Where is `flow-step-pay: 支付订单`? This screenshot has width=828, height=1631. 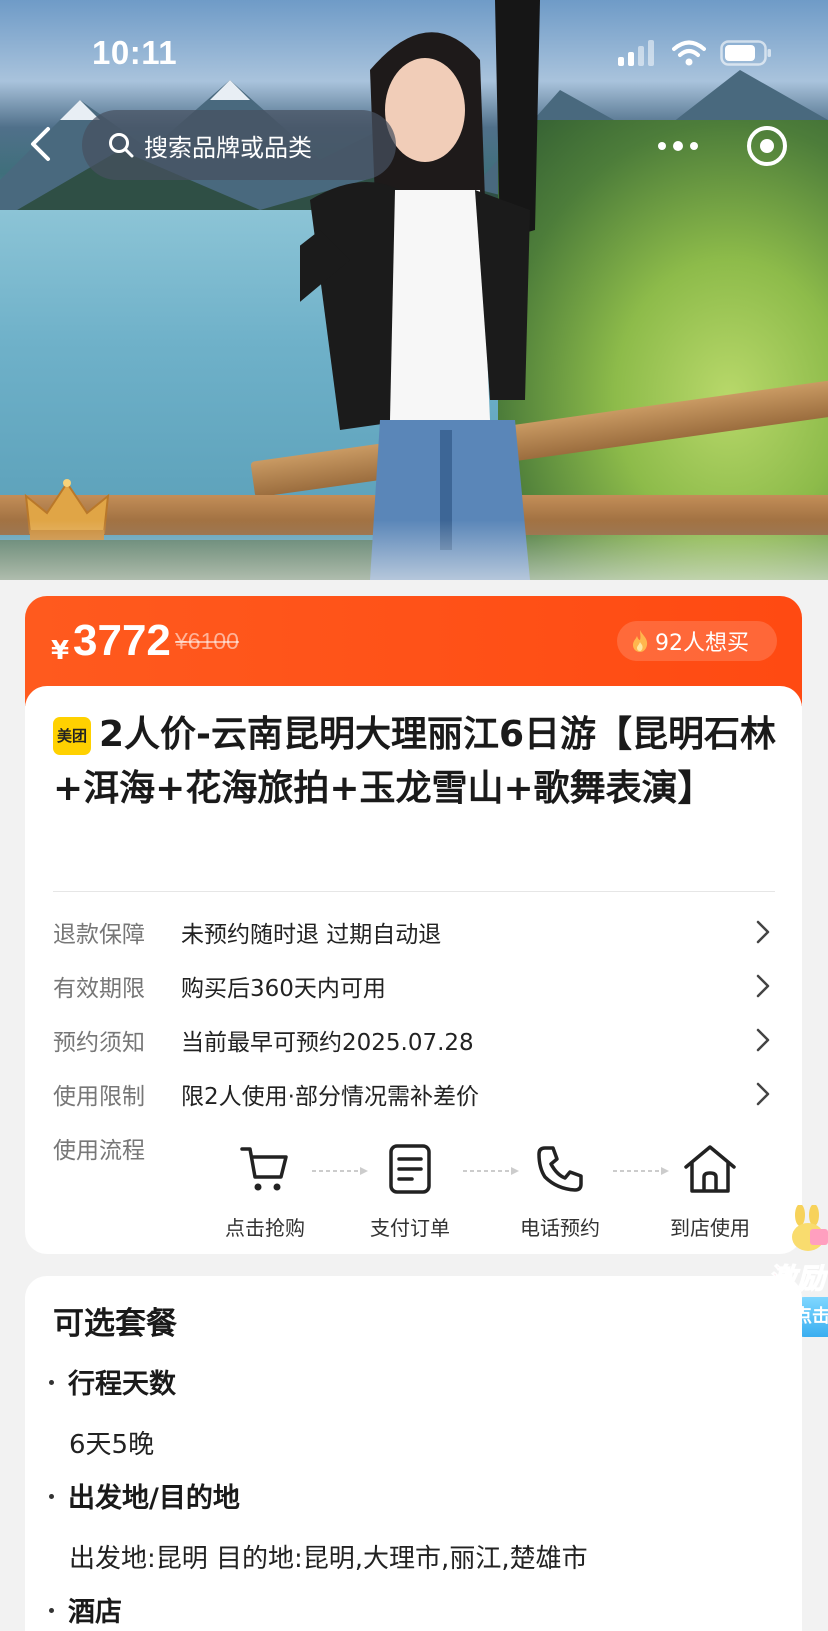
flow-step-pay: 支付订单 is located at coordinates (410, 1189).